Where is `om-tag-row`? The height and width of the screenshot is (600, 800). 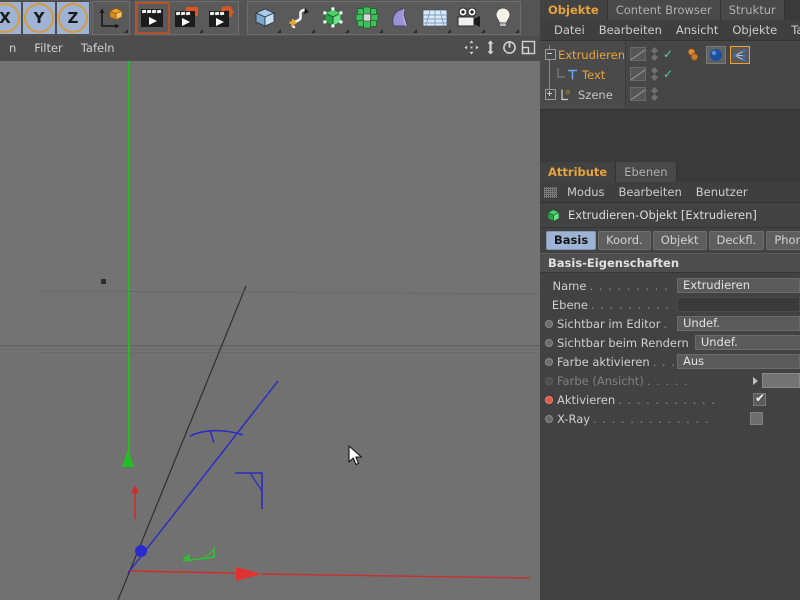
om-tag-row is located at coordinates (718, 55).